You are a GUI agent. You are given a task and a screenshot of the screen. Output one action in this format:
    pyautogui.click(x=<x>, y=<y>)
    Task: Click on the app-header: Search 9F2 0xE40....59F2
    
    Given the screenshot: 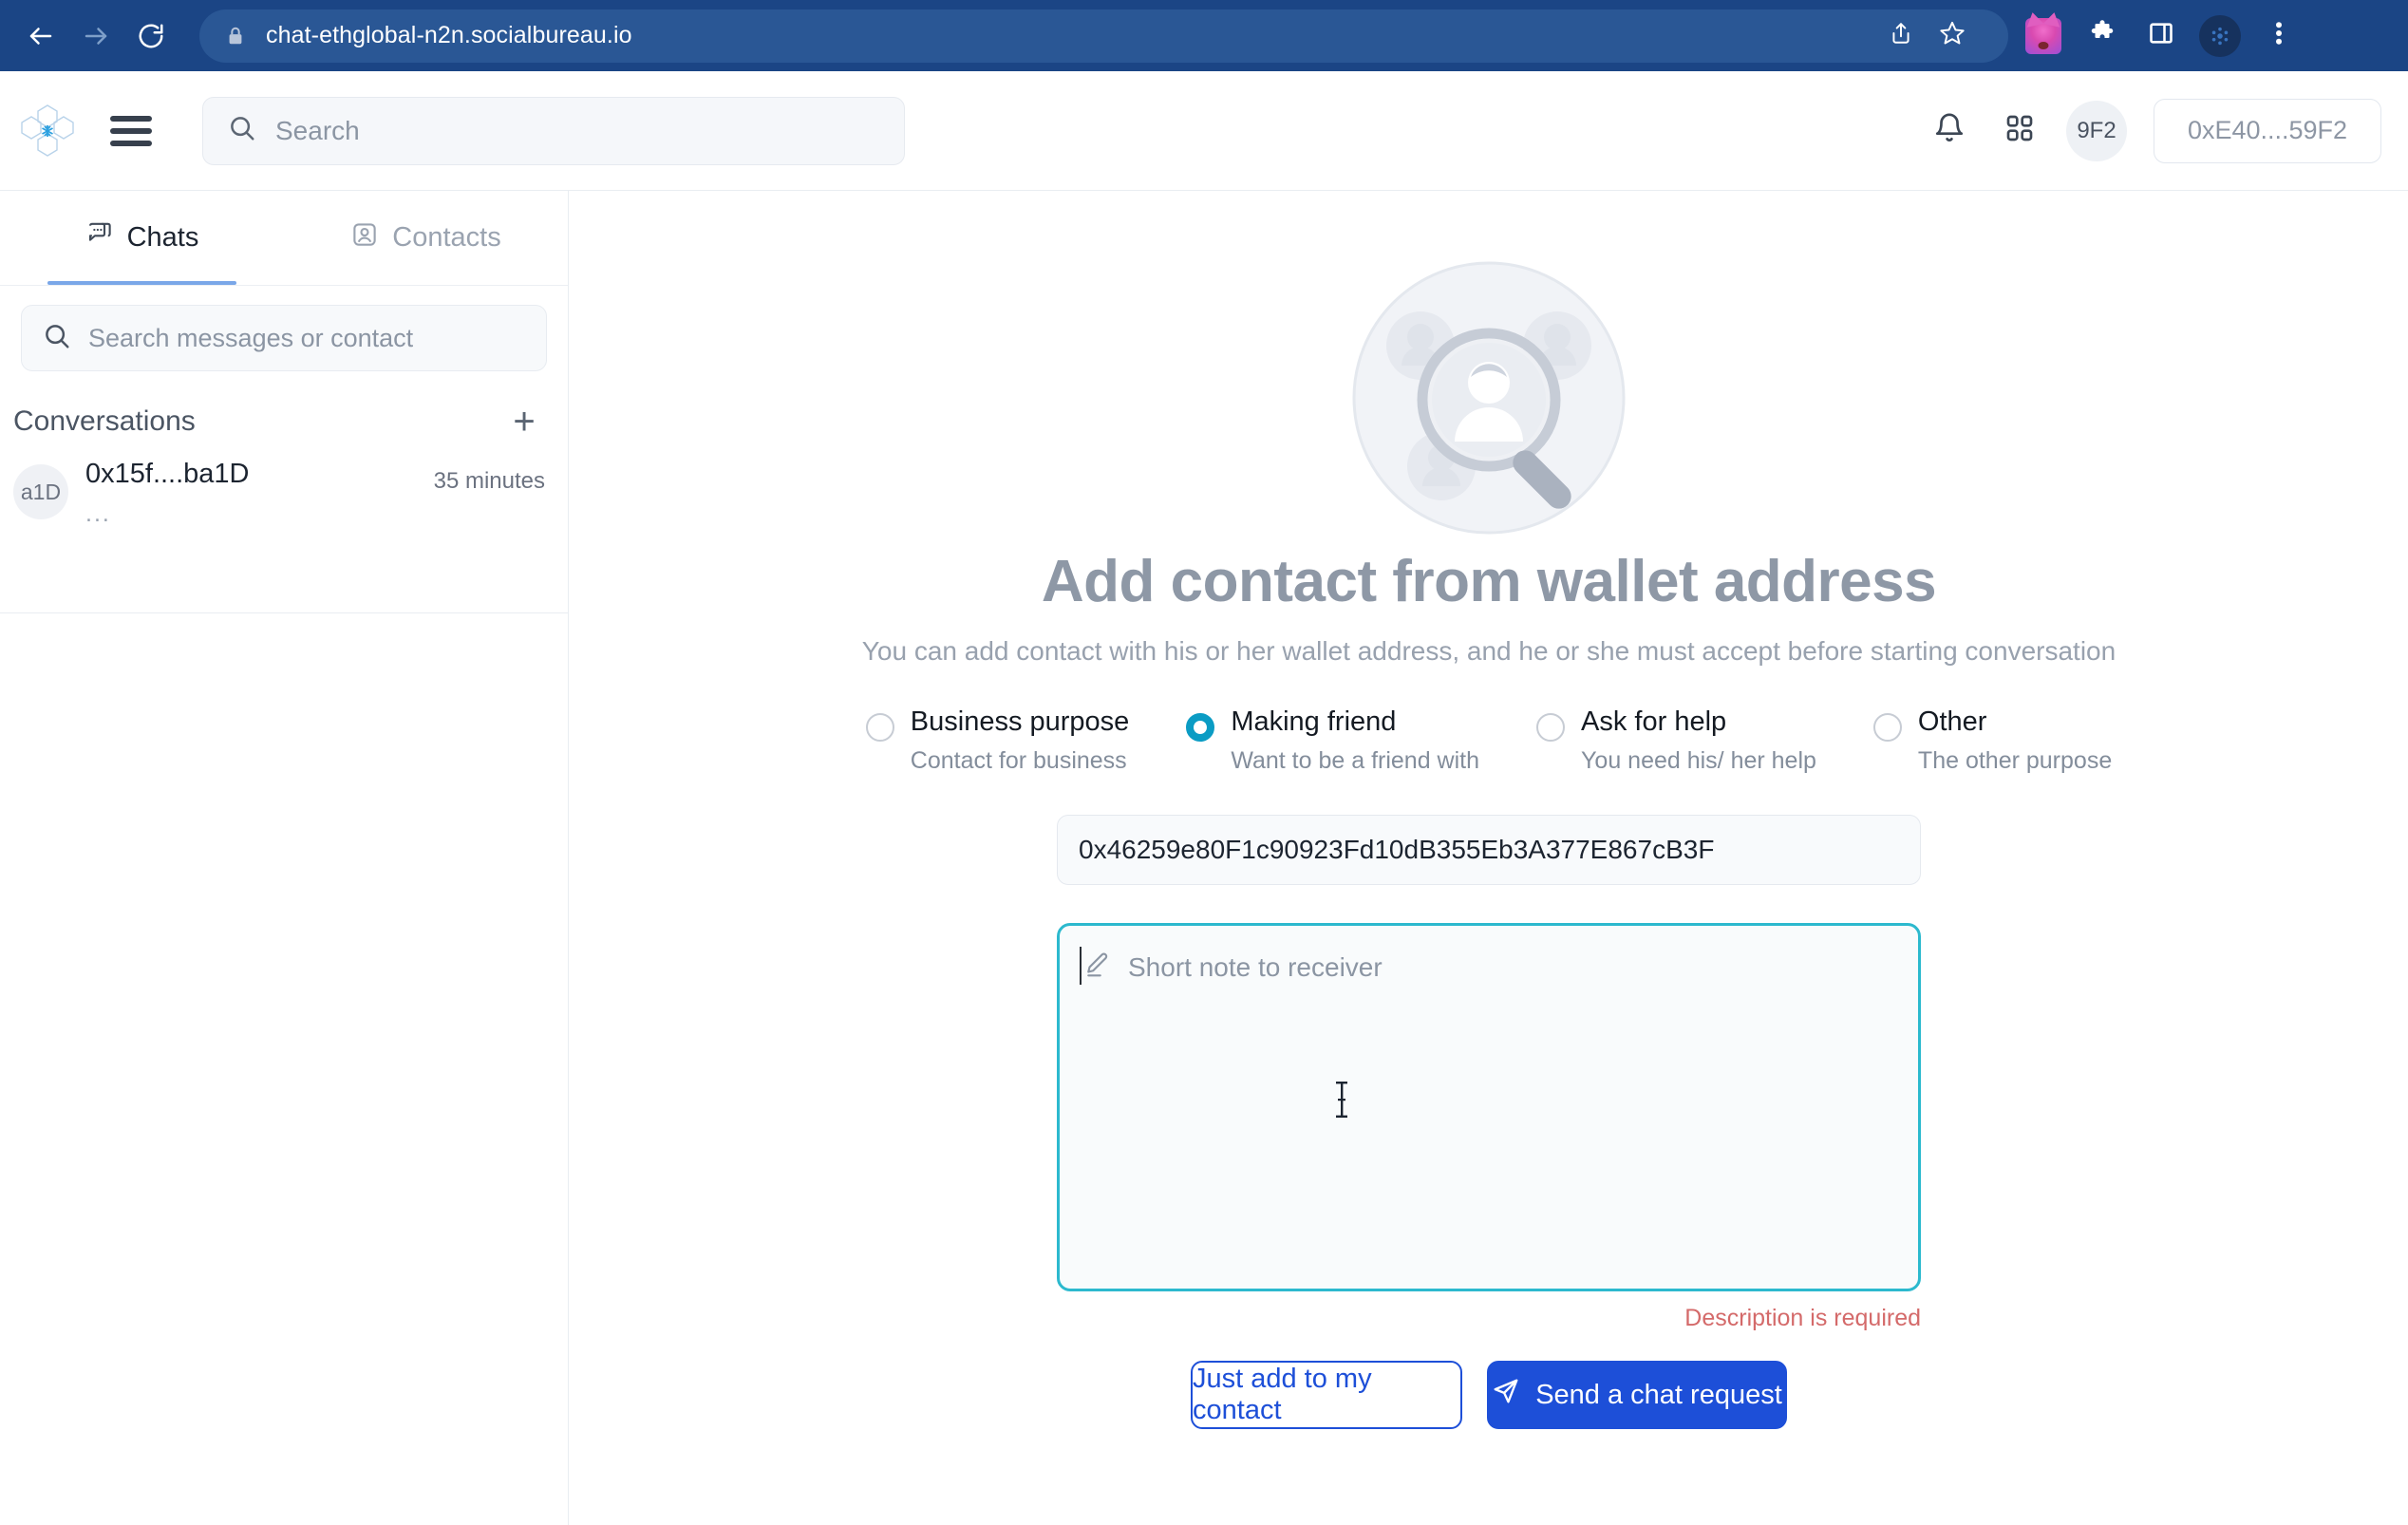 What is the action you would take?
    pyautogui.click(x=1204, y=131)
    